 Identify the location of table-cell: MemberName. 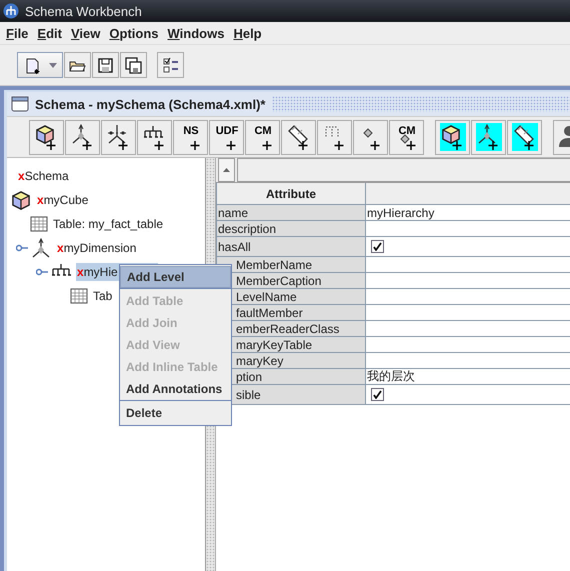
(291, 265).